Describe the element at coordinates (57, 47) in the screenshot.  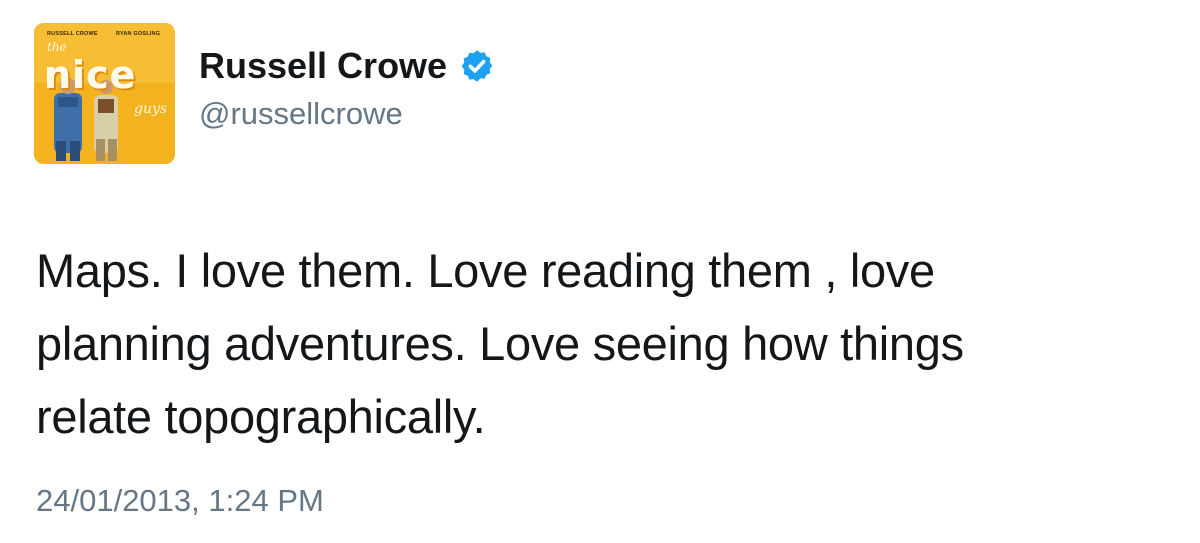
I see `avatar-title-the: the` at that location.